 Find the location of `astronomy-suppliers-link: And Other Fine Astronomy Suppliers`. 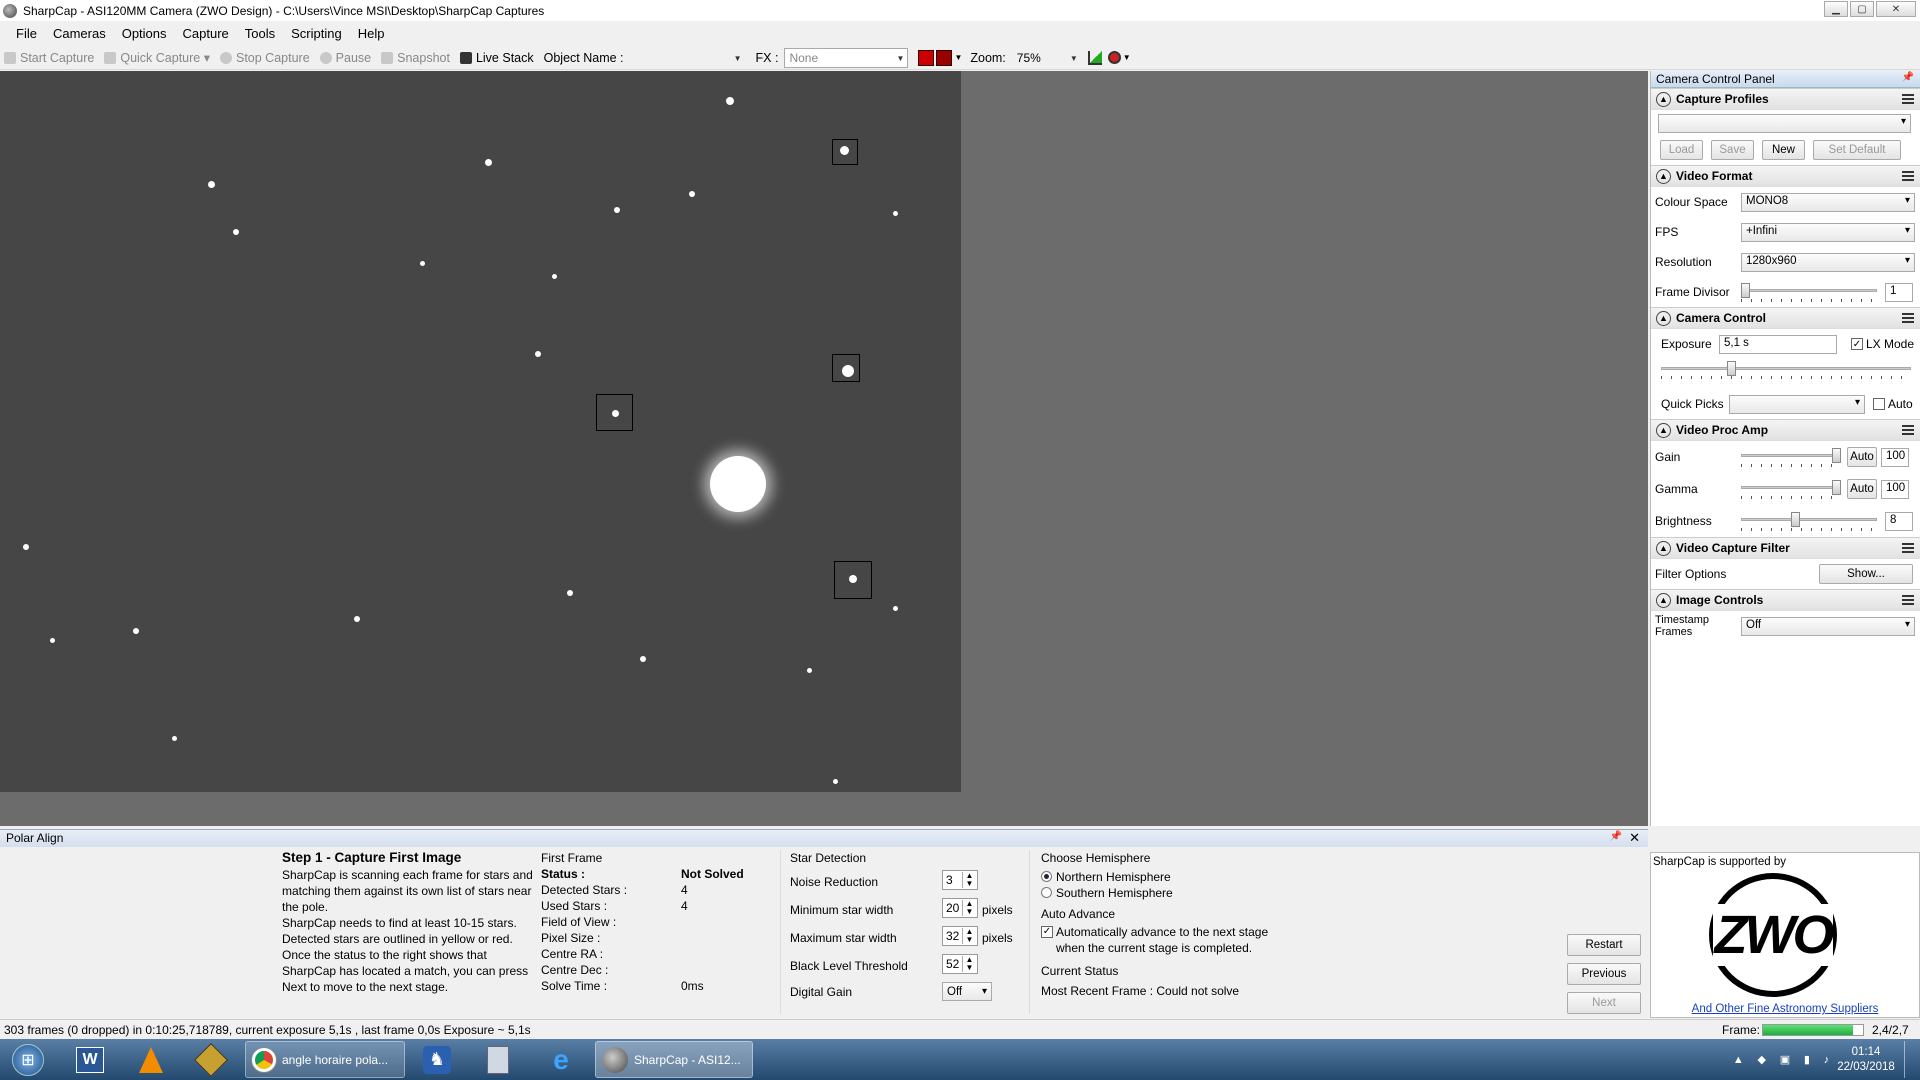

astronomy-suppliers-link: And Other Fine Astronomy Suppliers is located at coordinates (1785, 1009).